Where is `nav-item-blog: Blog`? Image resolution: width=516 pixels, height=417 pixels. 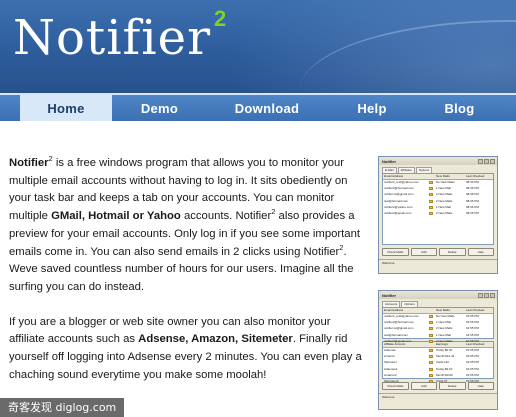 nav-item-blog: Blog is located at coordinates (459, 108).